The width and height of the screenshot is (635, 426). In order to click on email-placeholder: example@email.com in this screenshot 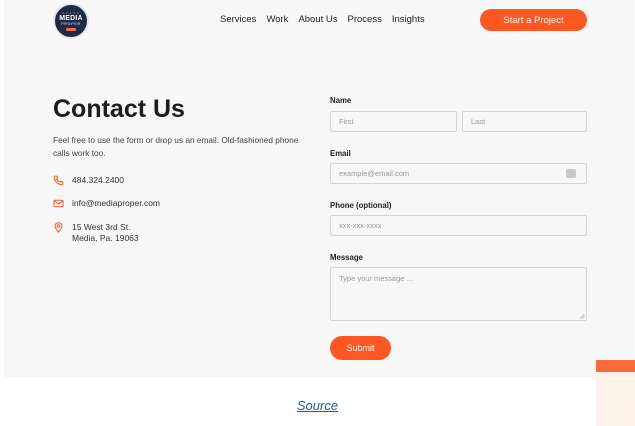, I will do `click(374, 173)`.